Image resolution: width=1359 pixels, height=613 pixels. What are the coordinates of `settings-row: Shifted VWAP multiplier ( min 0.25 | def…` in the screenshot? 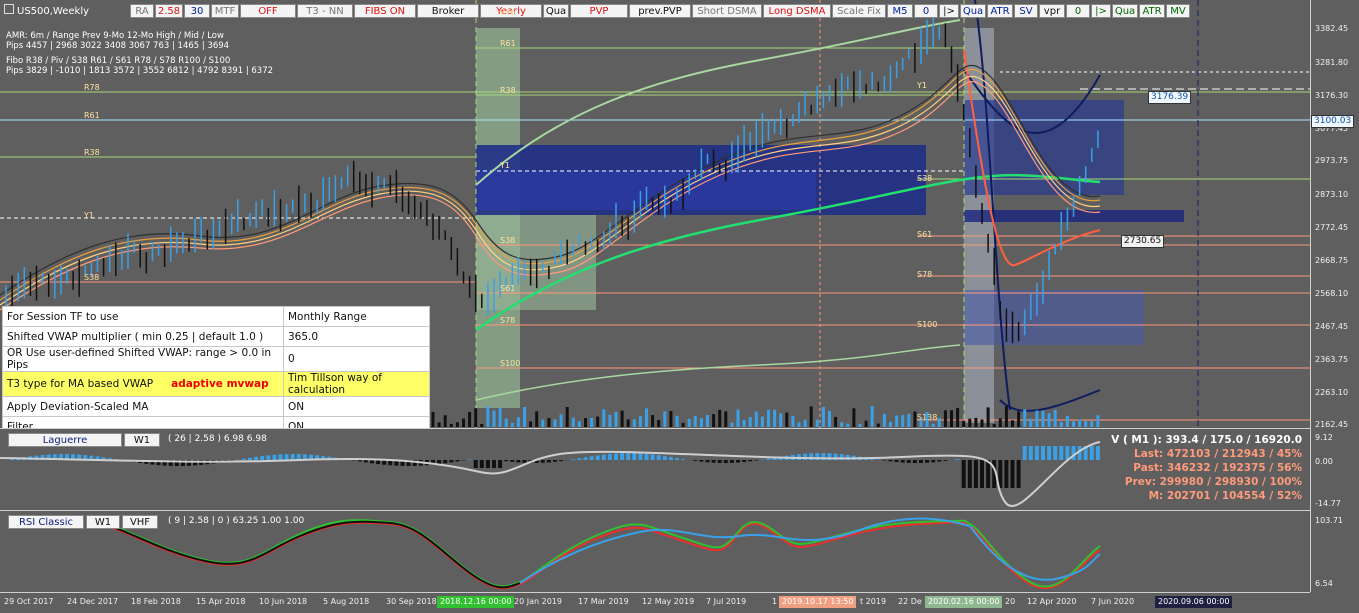 It's located at (216, 337).